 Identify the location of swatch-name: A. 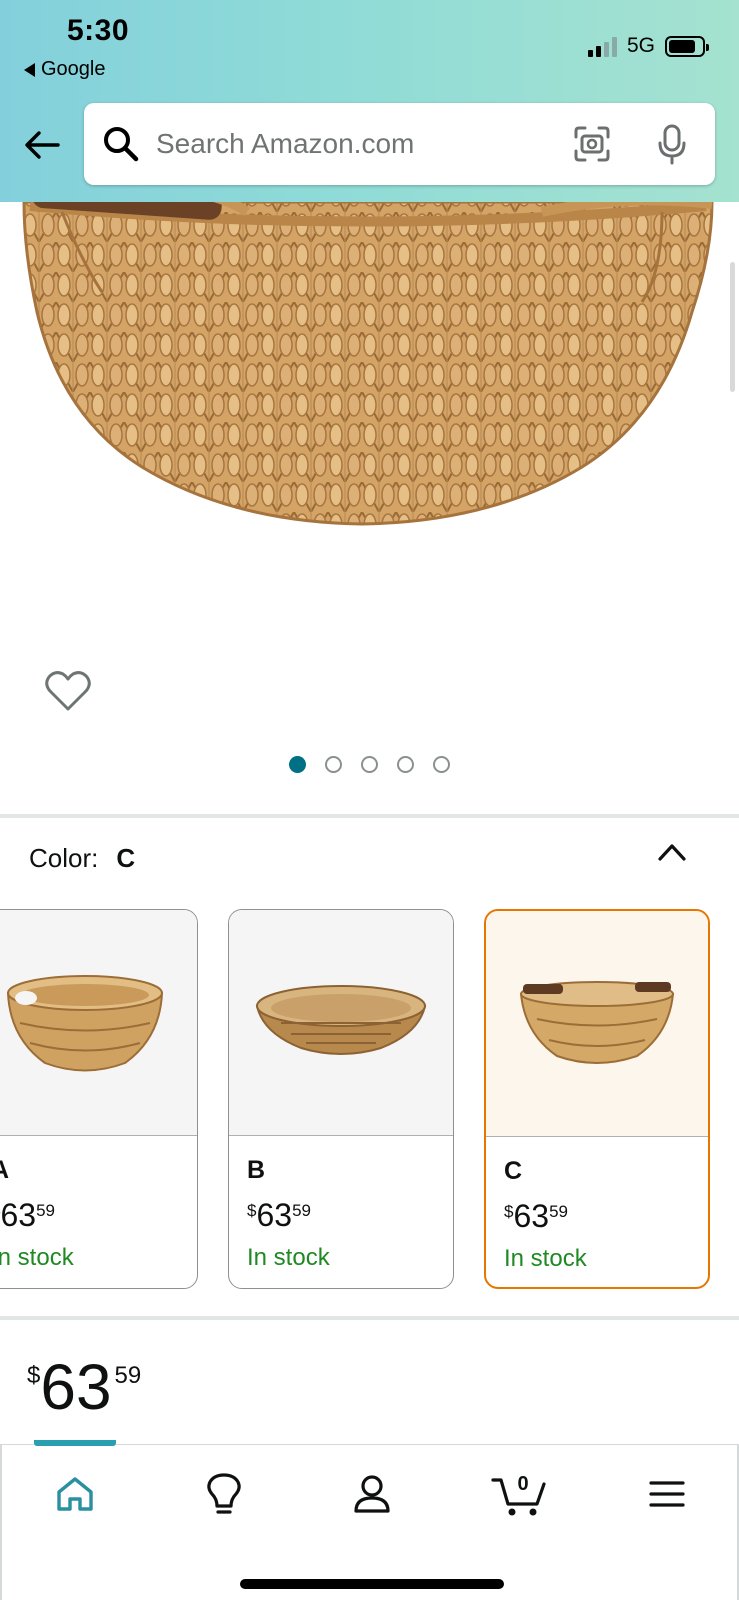
(98, 1170).